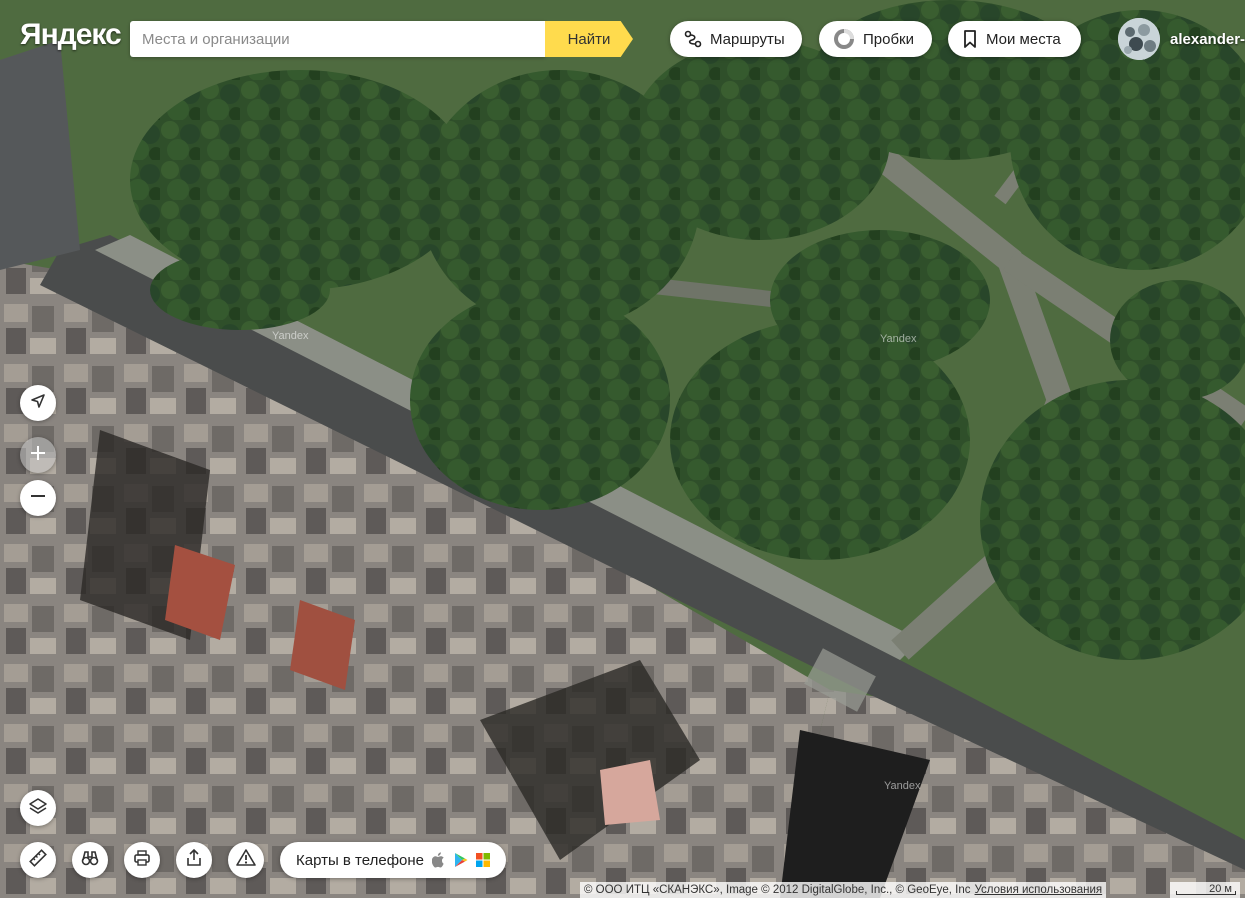 The image size is (1245, 898). I want to click on avatar, so click(1139, 39).